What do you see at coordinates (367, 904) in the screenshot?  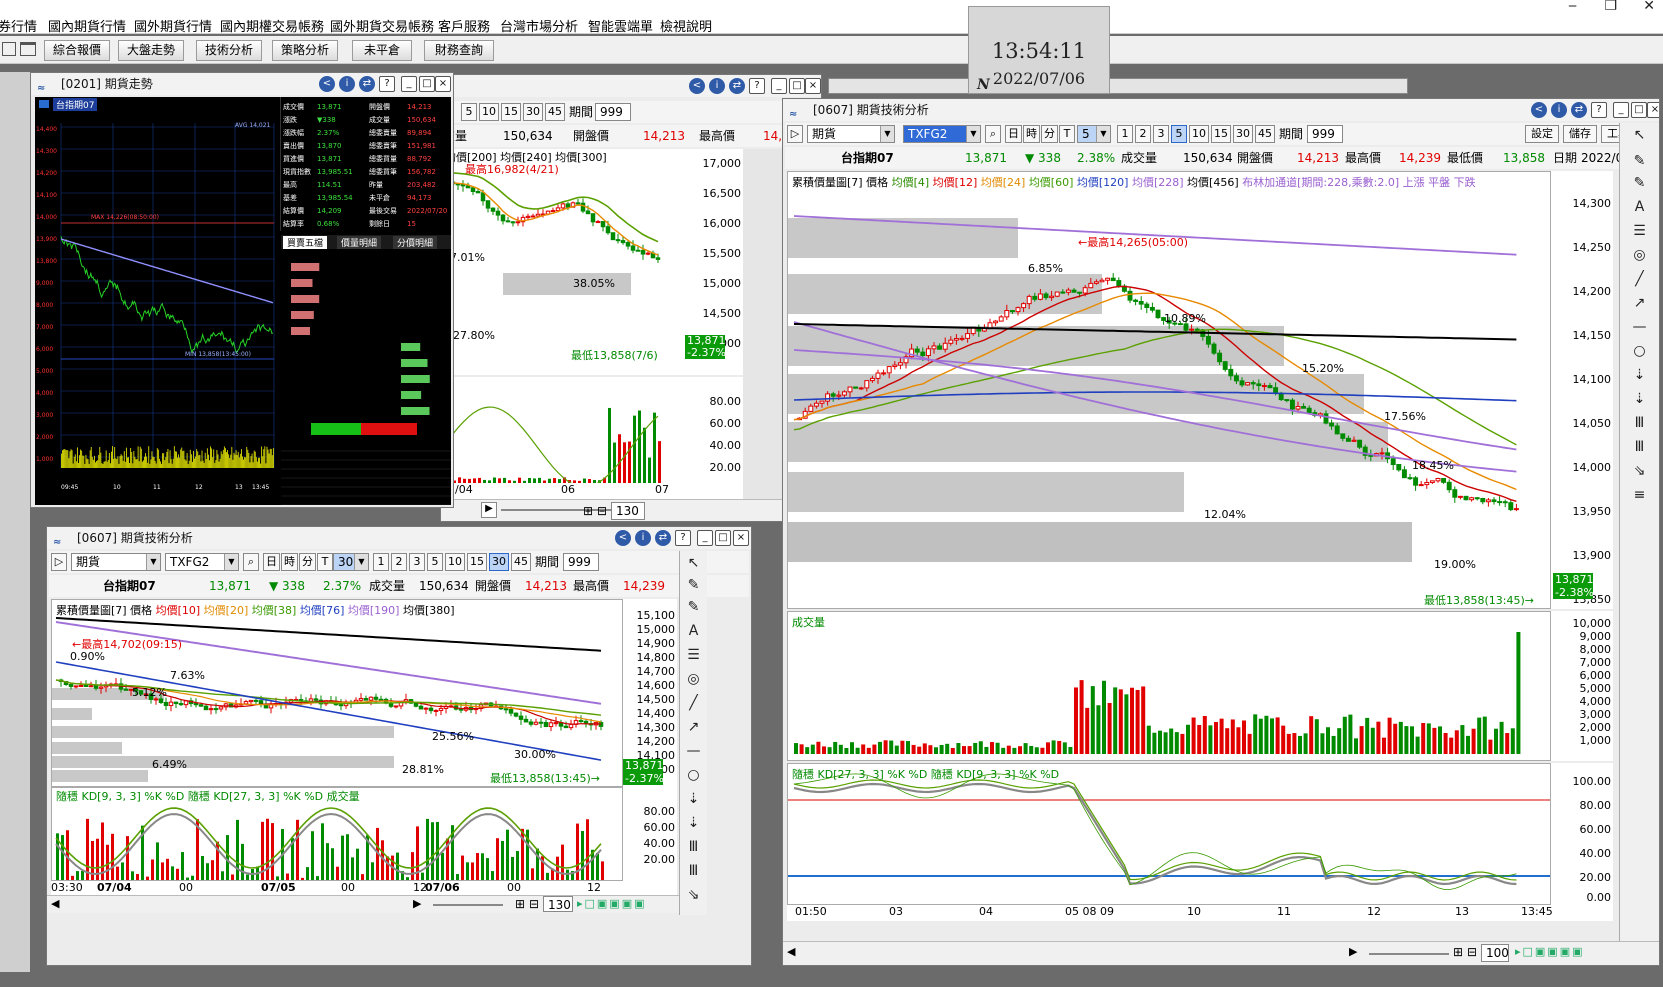 I see `chart-scrollbar: ◀ ▶ ⊞ ⊟ 130 ▸□▣▣▣▣` at bounding box center [367, 904].